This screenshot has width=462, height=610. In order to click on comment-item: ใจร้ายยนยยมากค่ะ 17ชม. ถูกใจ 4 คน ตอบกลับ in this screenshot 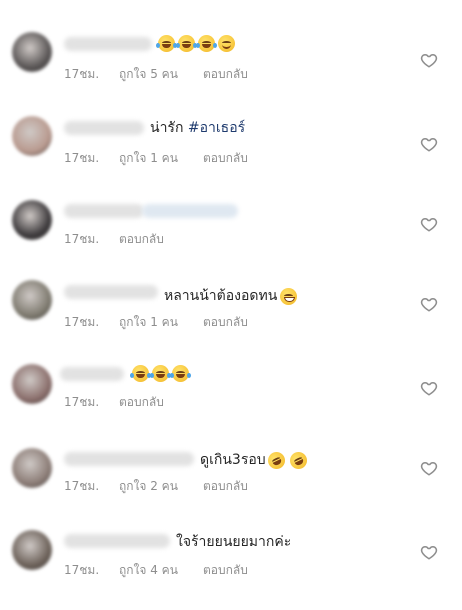, I will do `click(231, 551)`.